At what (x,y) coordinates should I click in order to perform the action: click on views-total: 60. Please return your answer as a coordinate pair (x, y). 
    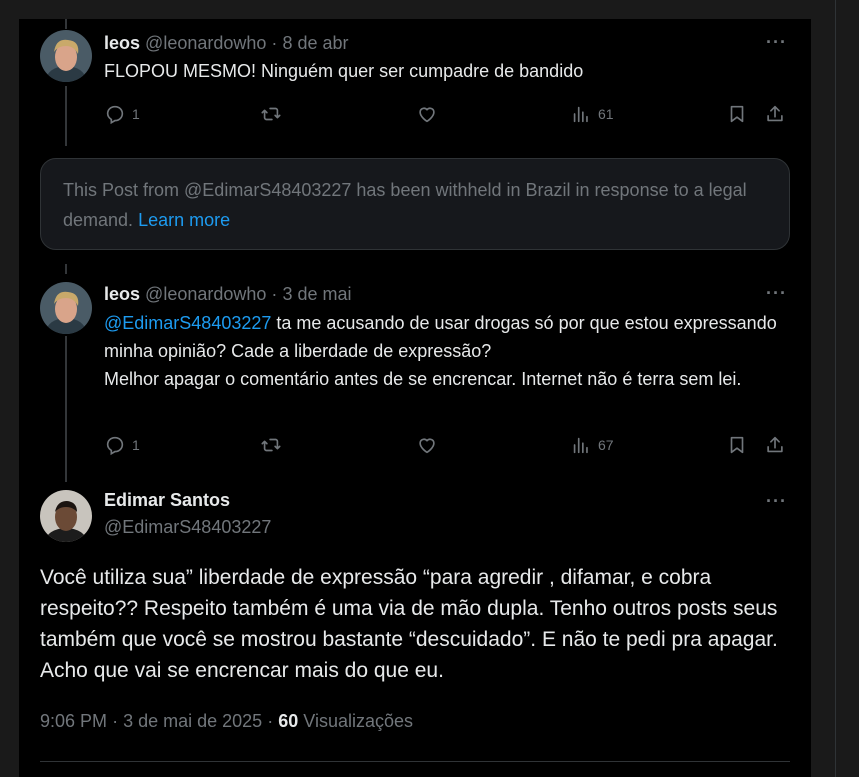
    Looking at the image, I should click on (288, 721).